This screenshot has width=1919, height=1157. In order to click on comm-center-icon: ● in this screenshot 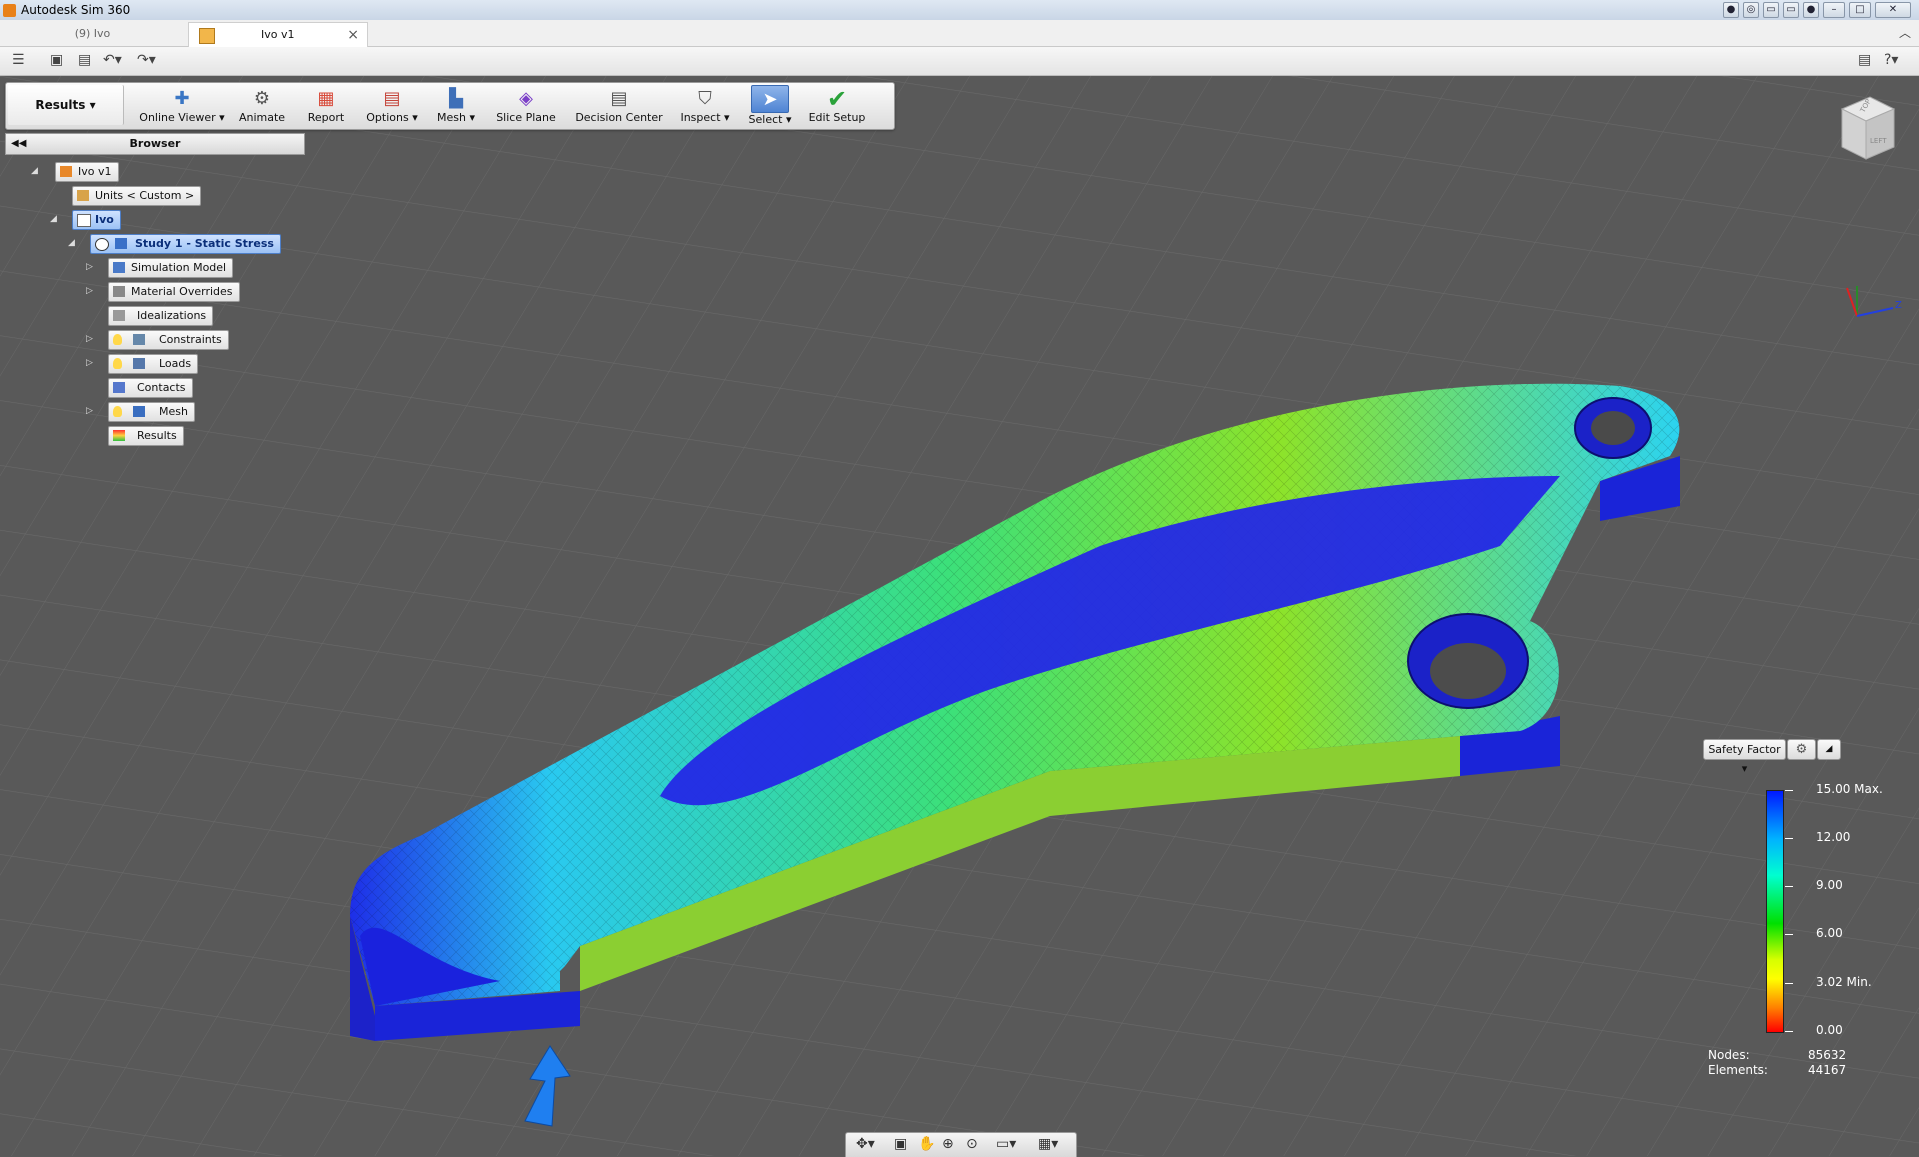, I will do `click(1731, 10)`.